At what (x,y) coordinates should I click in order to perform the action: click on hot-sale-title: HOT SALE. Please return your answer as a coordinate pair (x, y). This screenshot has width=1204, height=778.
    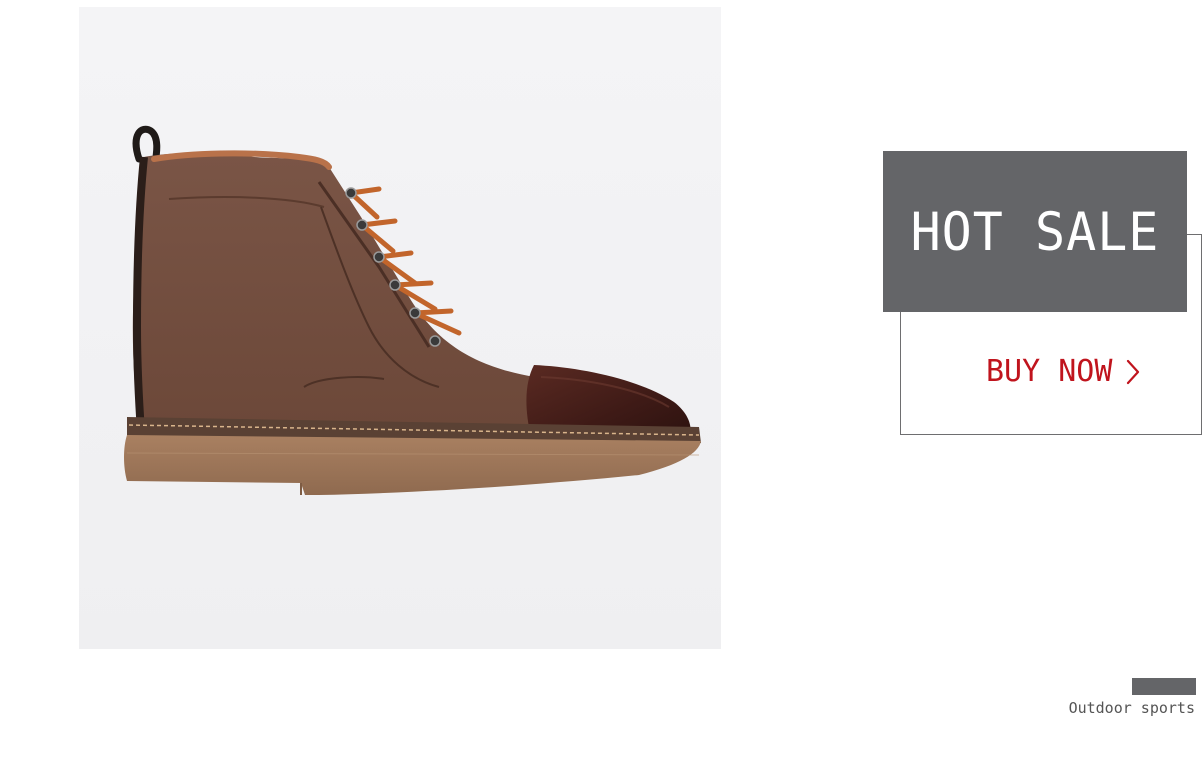
    Looking at the image, I should click on (1035, 231).